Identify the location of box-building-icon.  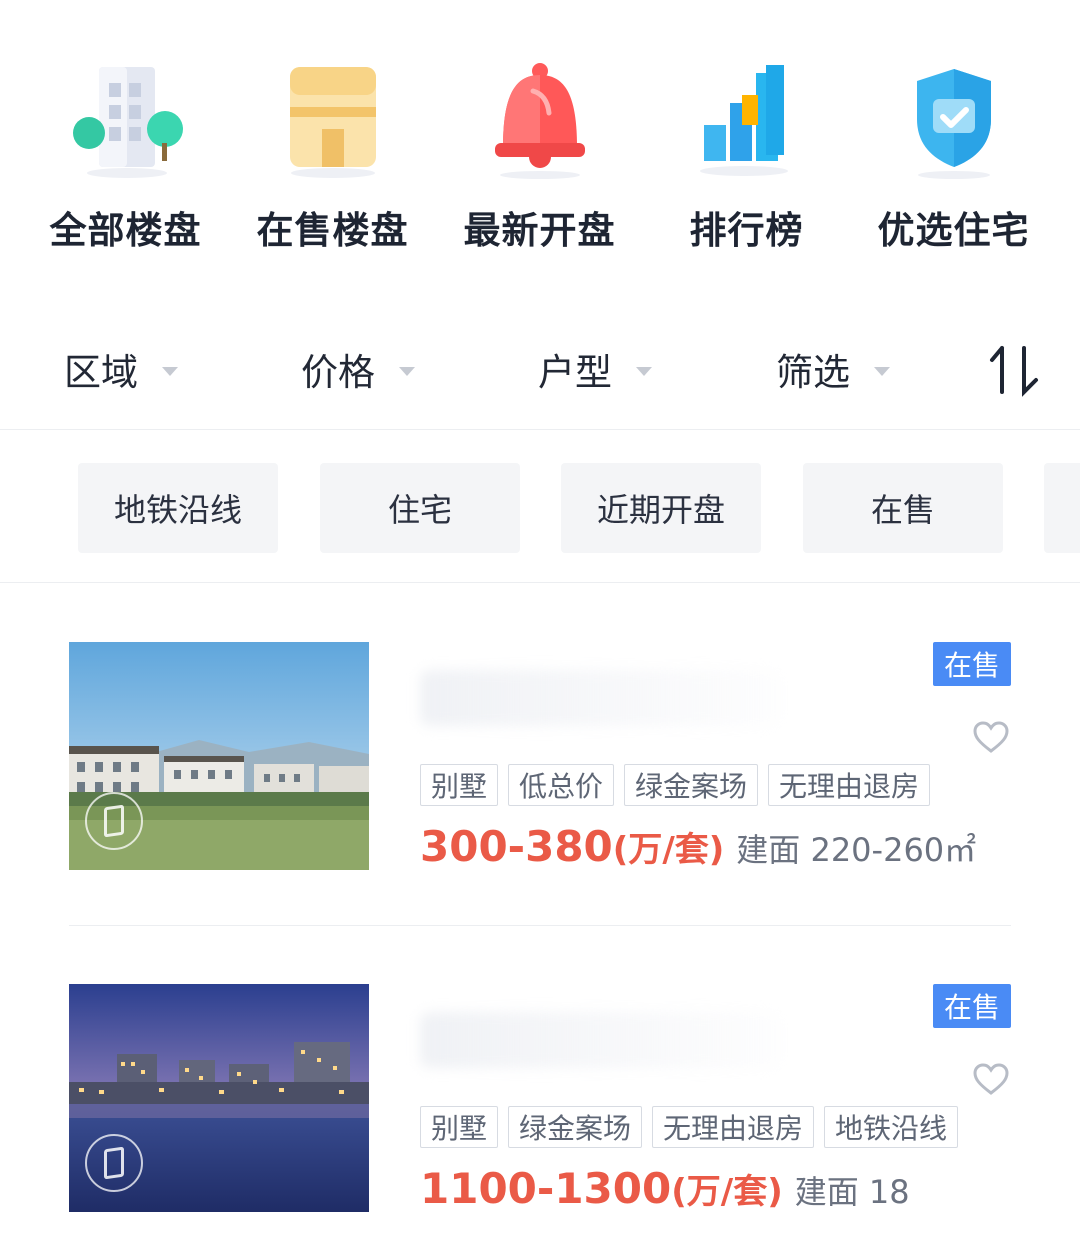
(332, 122).